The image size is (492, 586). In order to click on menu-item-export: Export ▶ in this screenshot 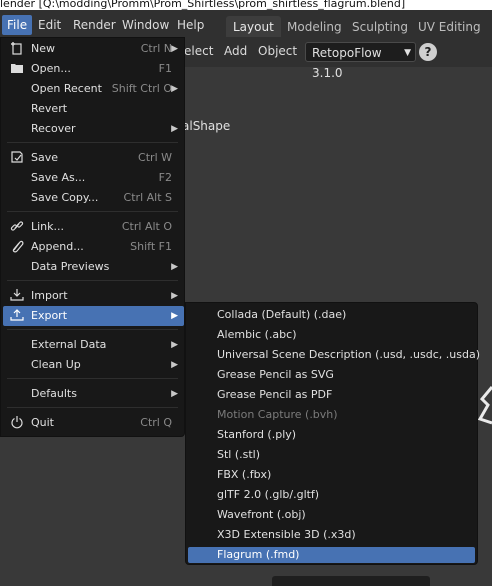, I will do `click(93, 316)`.